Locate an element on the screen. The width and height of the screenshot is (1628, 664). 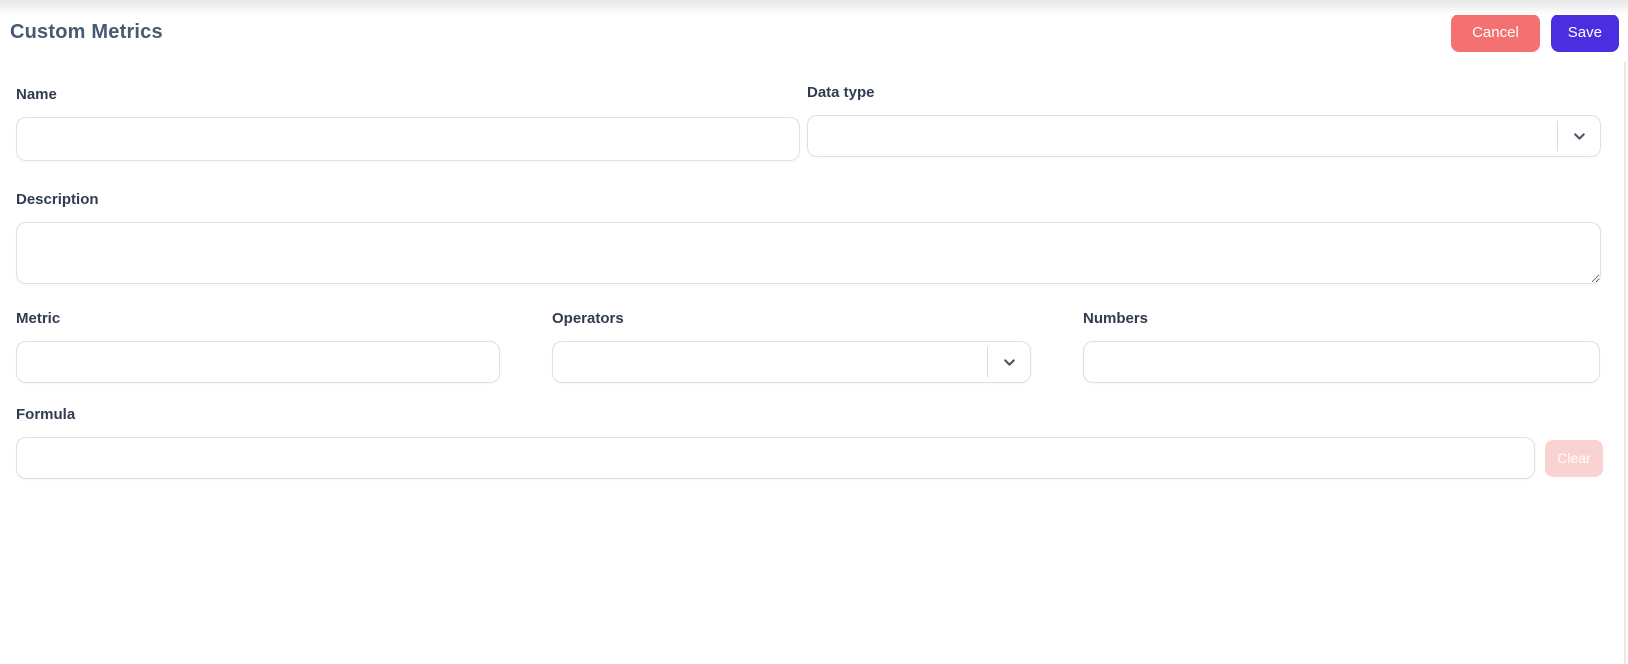
description-label: Description is located at coordinates (57, 199).